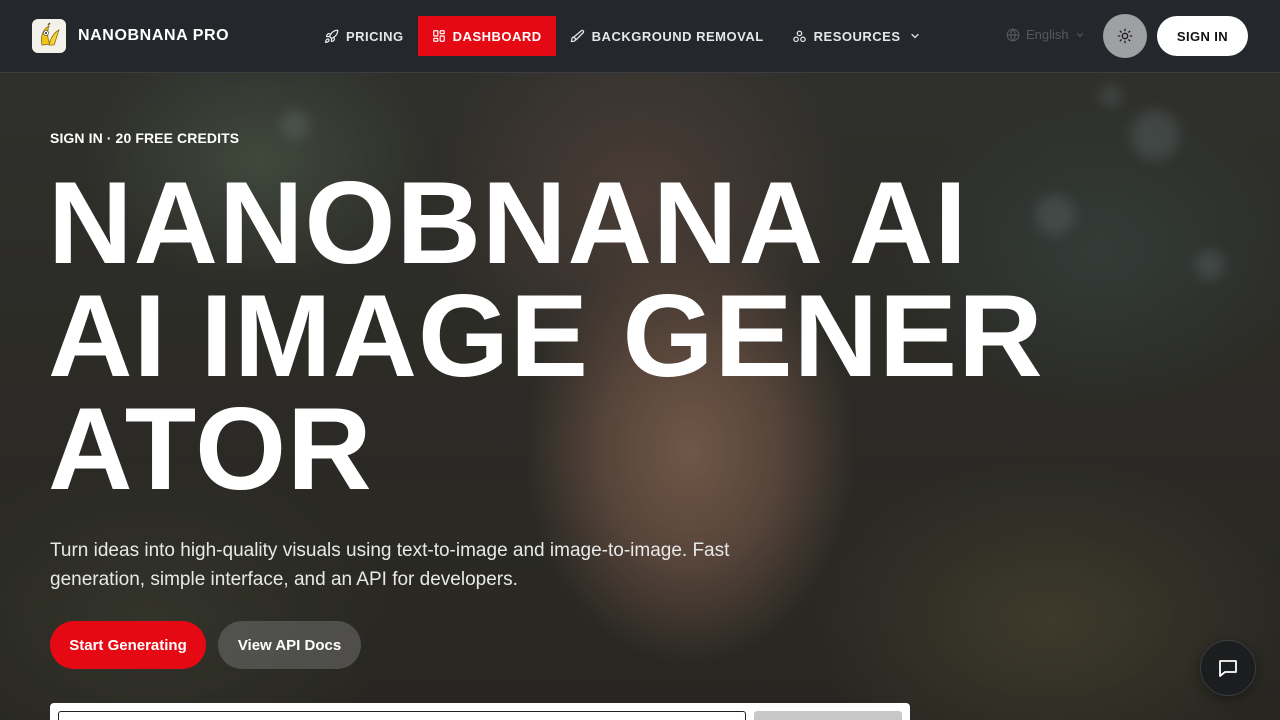 This screenshot has width=1280, height=720. What do you see at coordinates (1013, 34) in the screenshot?
I see `globe-icon` at bounding box center [1013, 34].